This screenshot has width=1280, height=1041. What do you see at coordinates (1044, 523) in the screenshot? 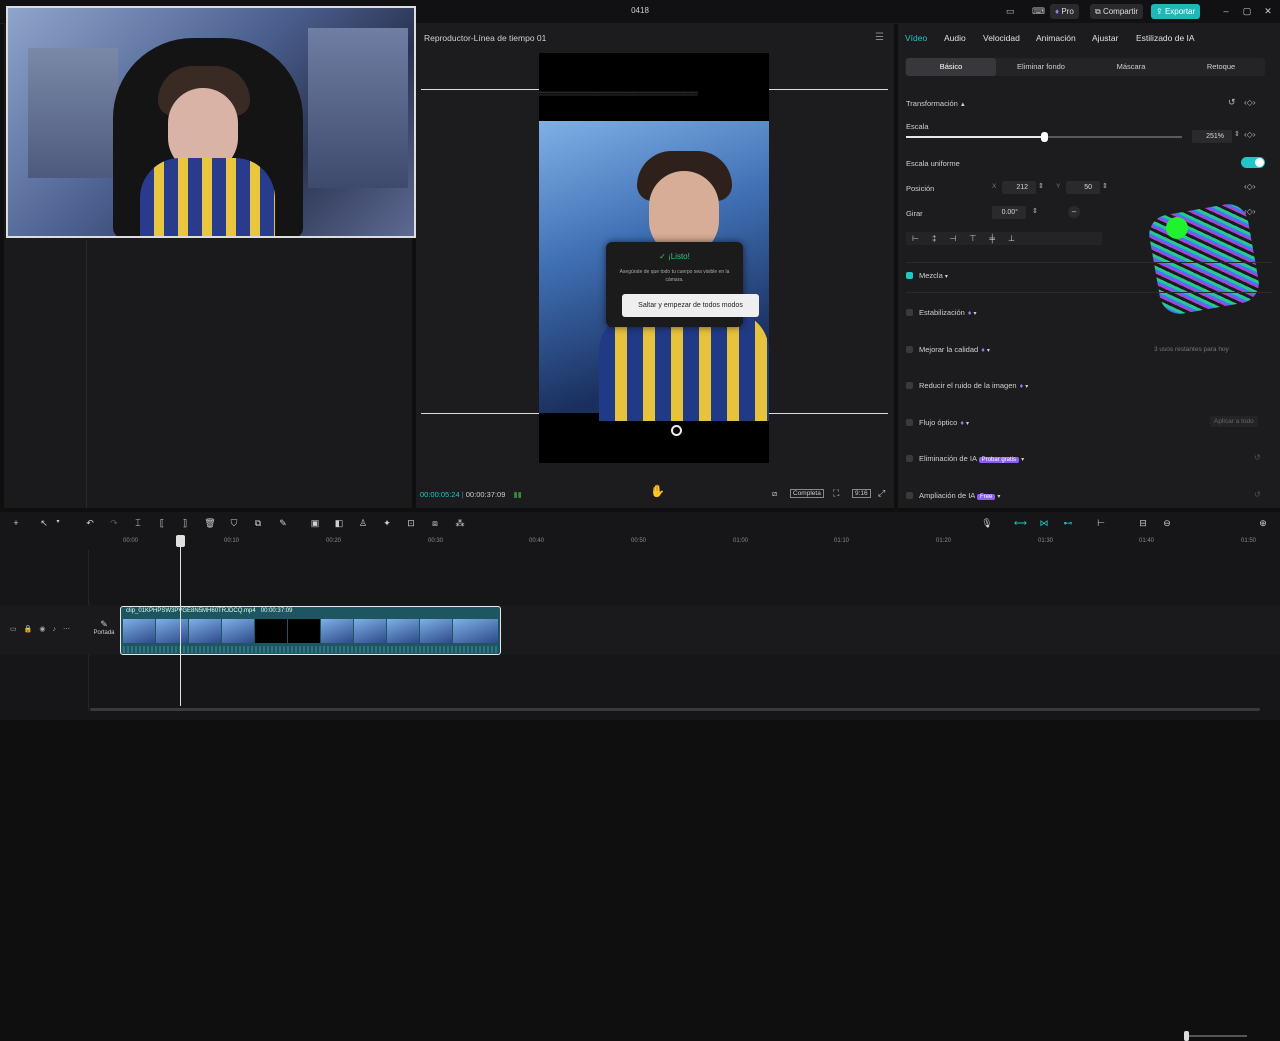
I see `magnet-icon: ⋈` at bounding box center [1044, 523].